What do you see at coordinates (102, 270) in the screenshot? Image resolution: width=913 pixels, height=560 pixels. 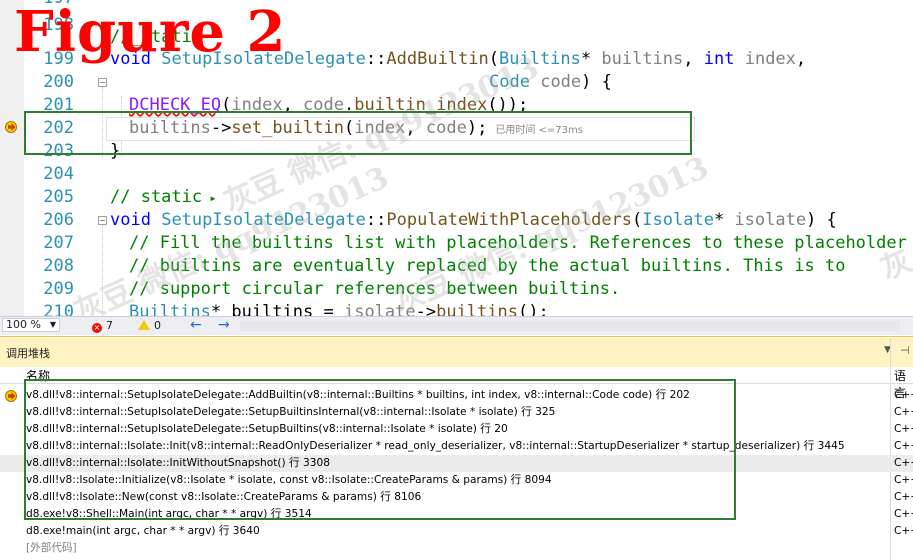 I see `outline-guide` at bounding box center [102, 270].